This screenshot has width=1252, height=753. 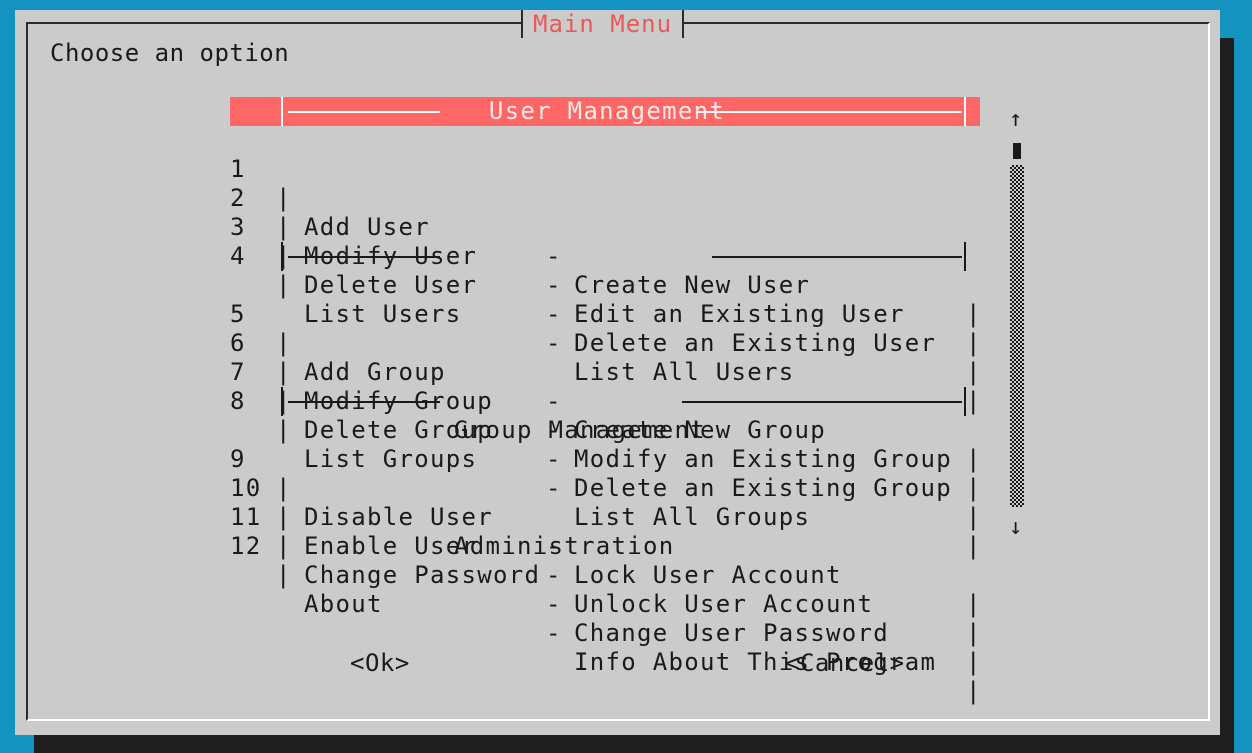 What do you see at coordinates (708, 575) in the screenshot?
I see `menu-item-description: Lock User Account` at bounding box center [708, 575].